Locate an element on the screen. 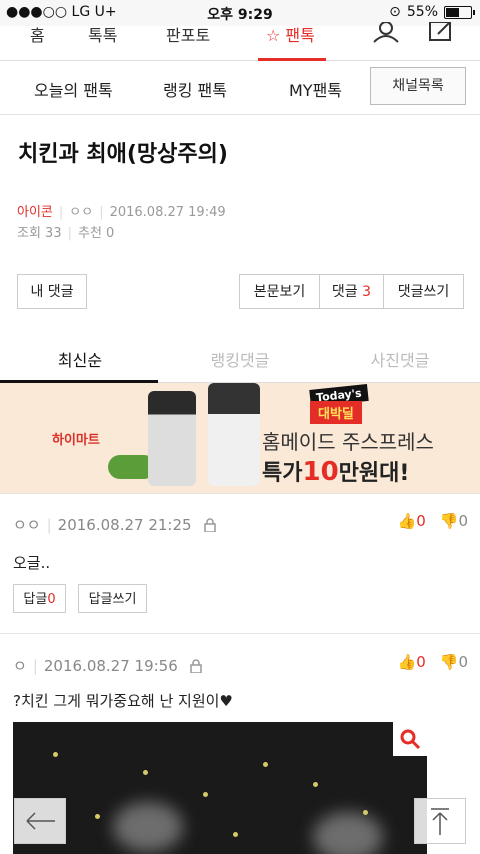  tab-home: 홈 is located at coordinates (37, 34).